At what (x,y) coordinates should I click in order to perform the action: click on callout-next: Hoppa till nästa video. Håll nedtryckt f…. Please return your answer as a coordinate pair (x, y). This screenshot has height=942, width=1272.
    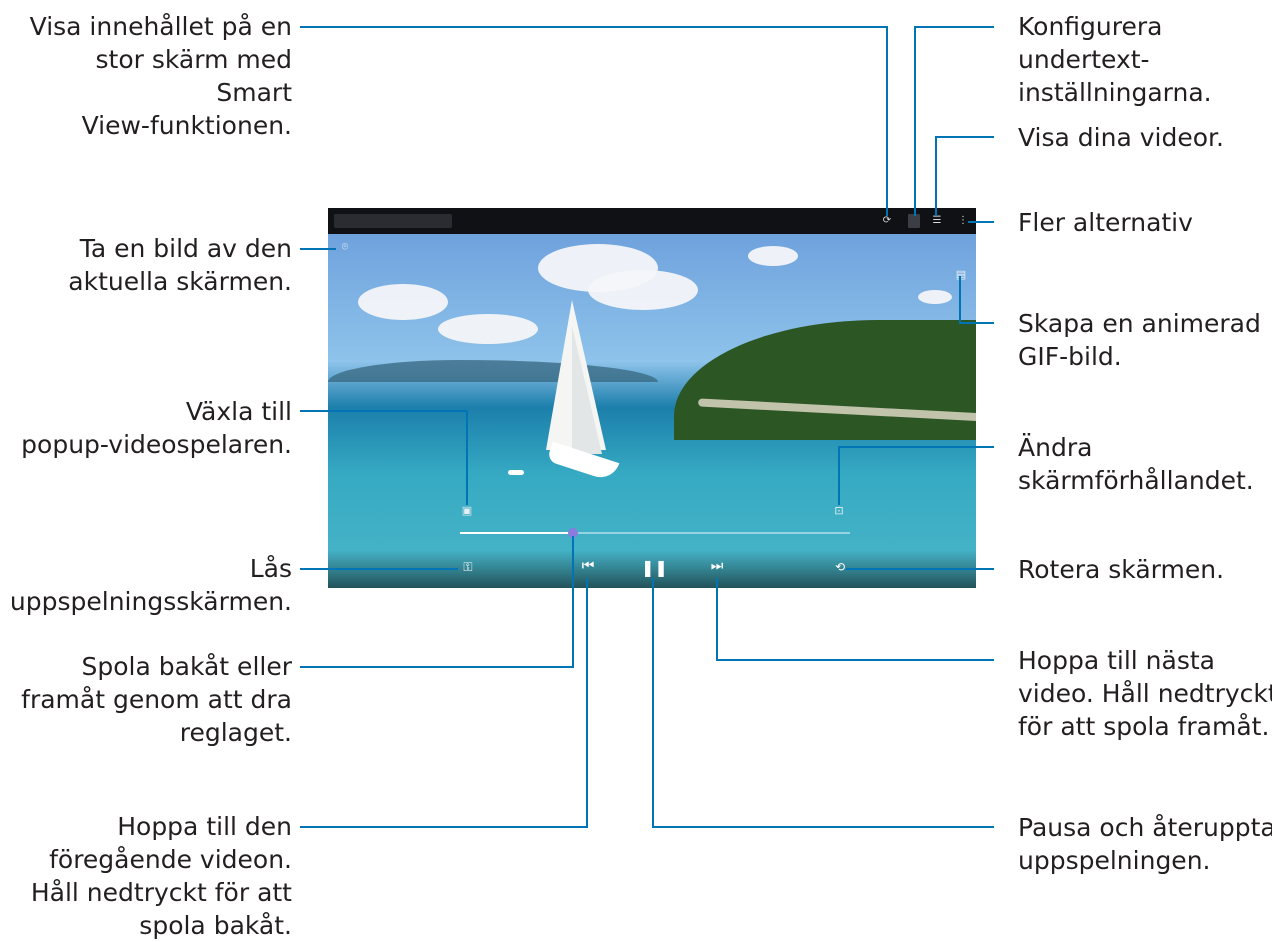
    Looking at the image, I should click on (1145, 693).